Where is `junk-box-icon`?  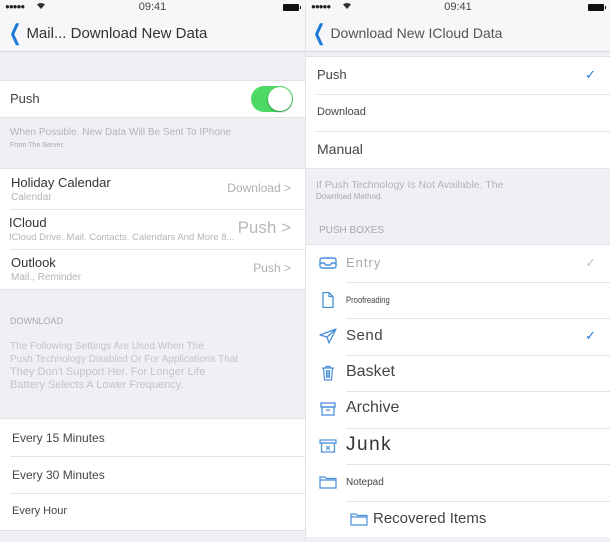 junk-box-icon is located at coordinates (328, 445).